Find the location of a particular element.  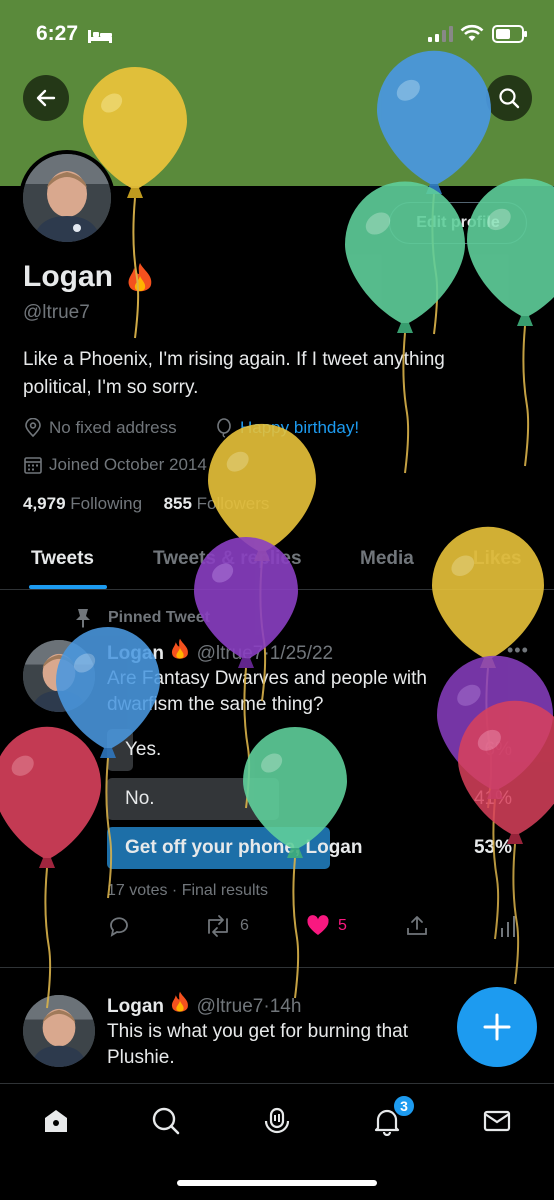

spaces-microphone-icon is located at coordinates (277, 1120).